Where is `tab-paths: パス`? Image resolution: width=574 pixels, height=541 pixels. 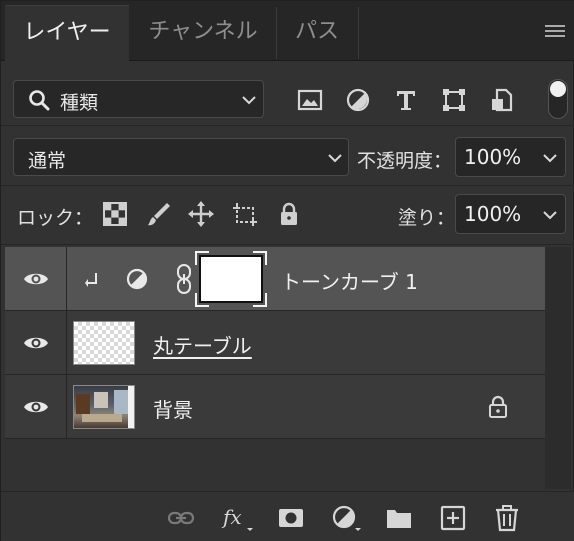
tab-paths: パス is located at coordinates (317, 33).